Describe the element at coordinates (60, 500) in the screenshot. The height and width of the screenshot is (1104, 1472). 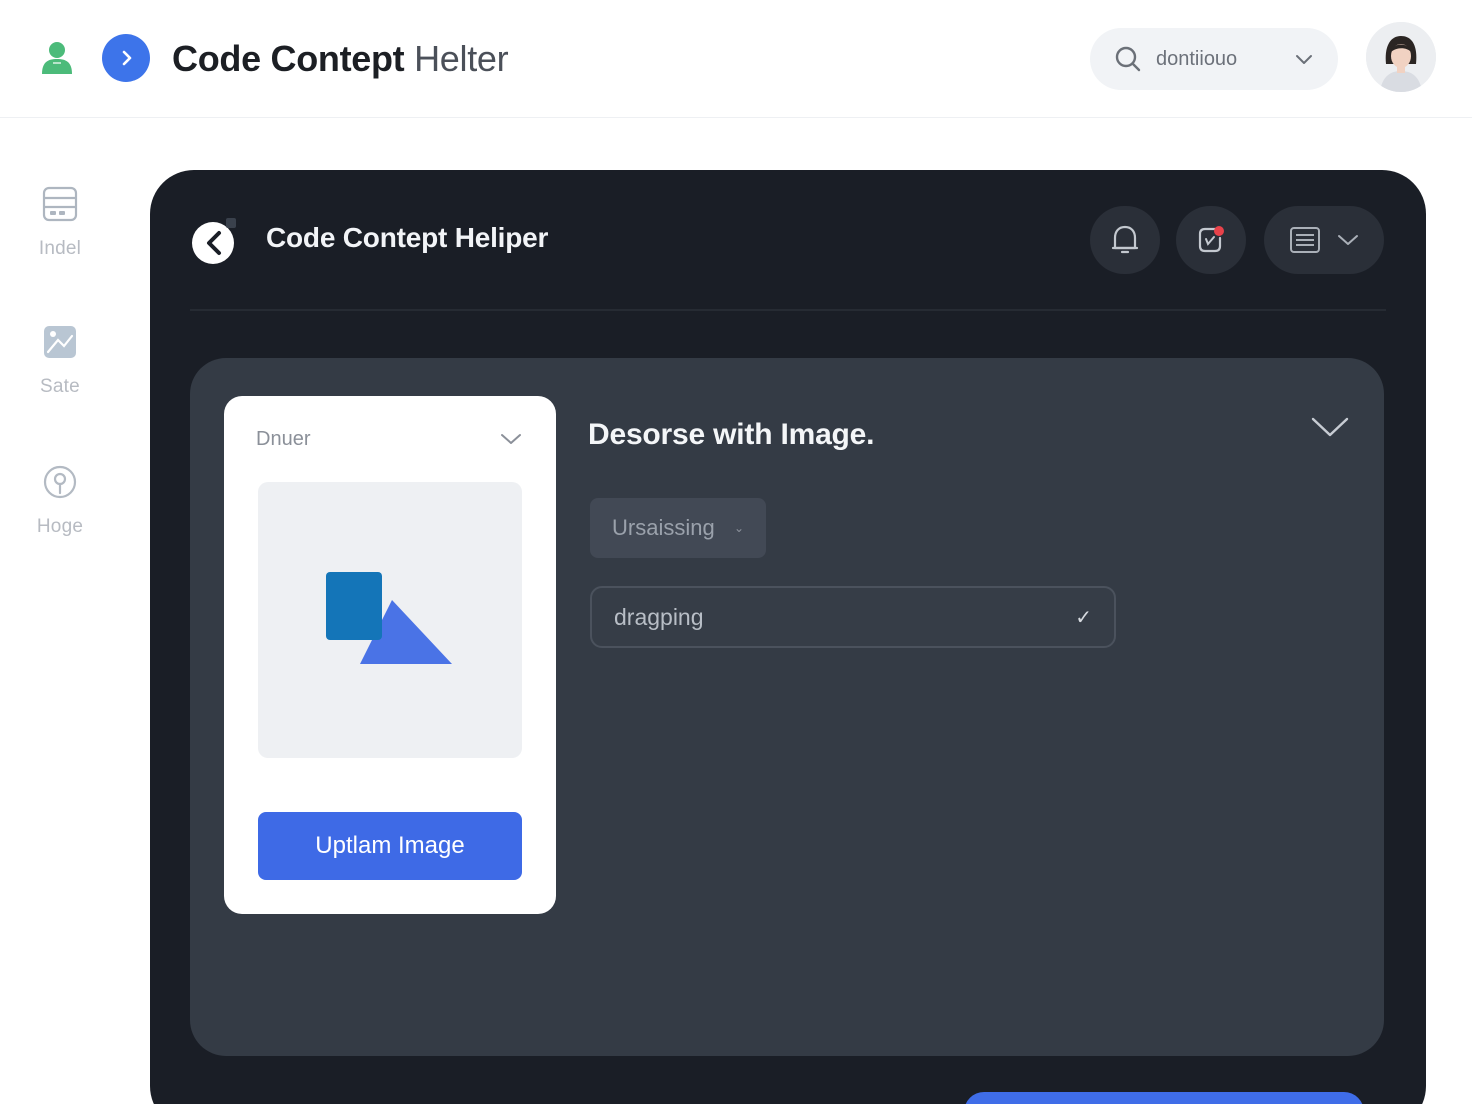
I see `sidebar-item-hoge: Hoge` at that location.